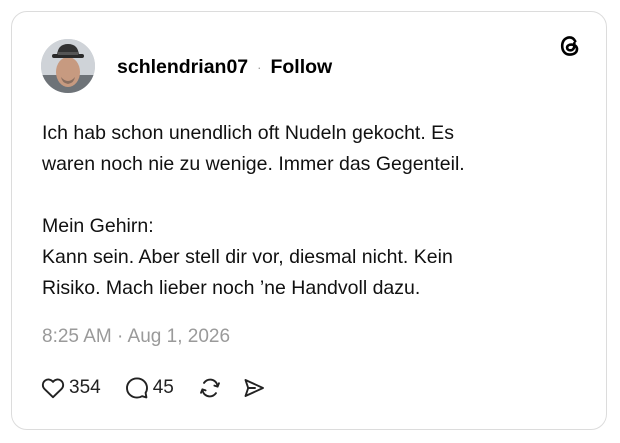  What do you see at coordinates (136, 337) in the screenshot?
I see `post-timestamp: 8:25 AM · Aug 1, 2026` at bounding box center [136, 337].